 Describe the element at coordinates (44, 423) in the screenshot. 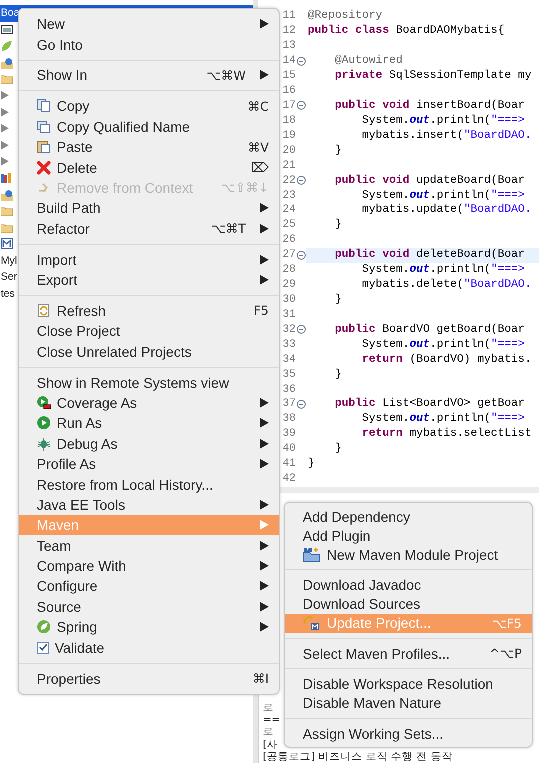

I see `run-icon` at that location.